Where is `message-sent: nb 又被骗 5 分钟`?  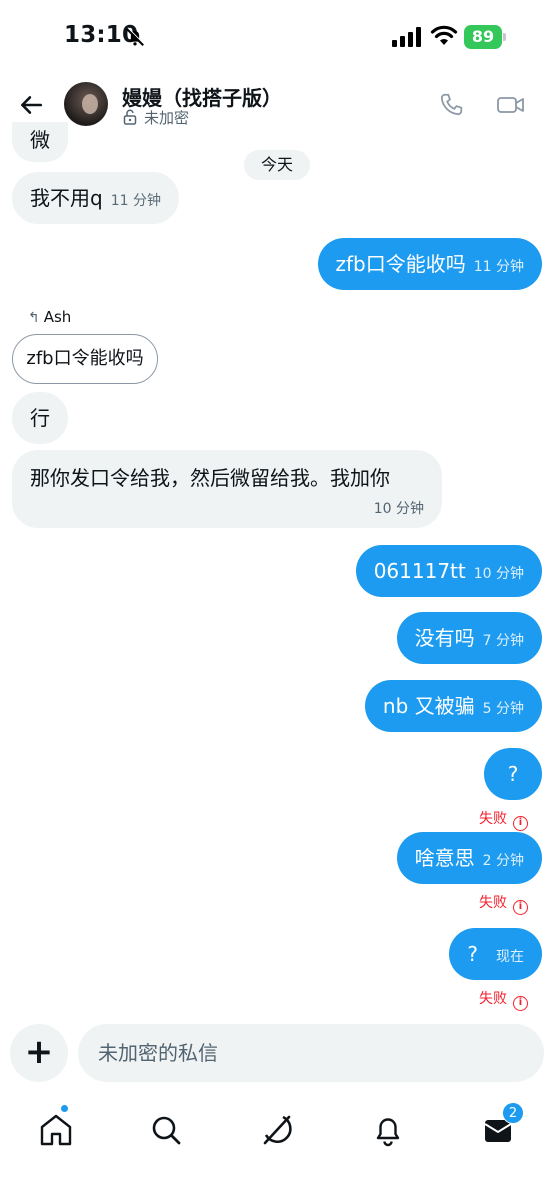 message-sent: nb 又被骗 5 分钟 is located at coordinates (453, 706).